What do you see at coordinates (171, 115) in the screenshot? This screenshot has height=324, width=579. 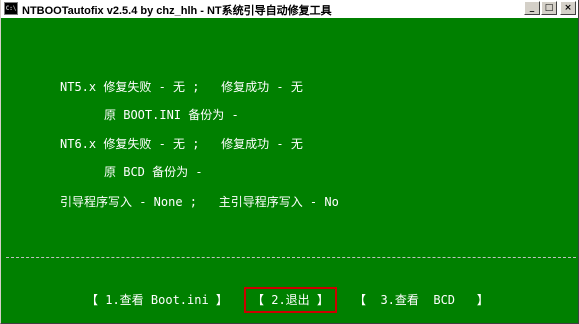 I see `nt5-backup-line: 原 BOOT.INI 备份为 -` at bounding box center [171, 115].